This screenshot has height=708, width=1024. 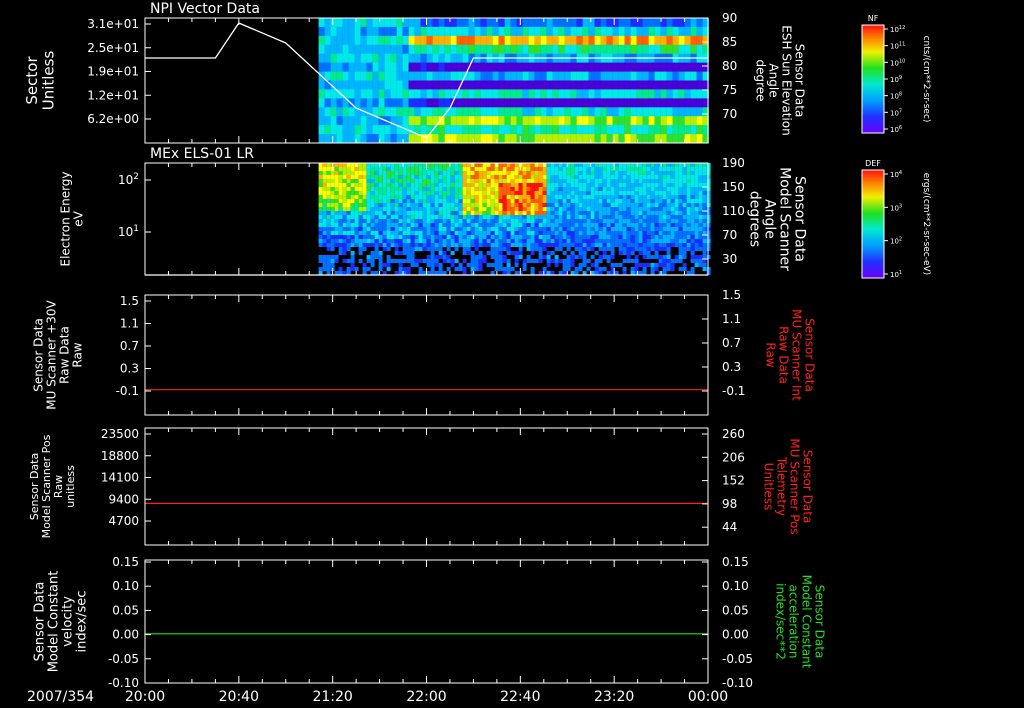 I want to click on y-axis-label-line: unitless, so click(x=70, y=486).